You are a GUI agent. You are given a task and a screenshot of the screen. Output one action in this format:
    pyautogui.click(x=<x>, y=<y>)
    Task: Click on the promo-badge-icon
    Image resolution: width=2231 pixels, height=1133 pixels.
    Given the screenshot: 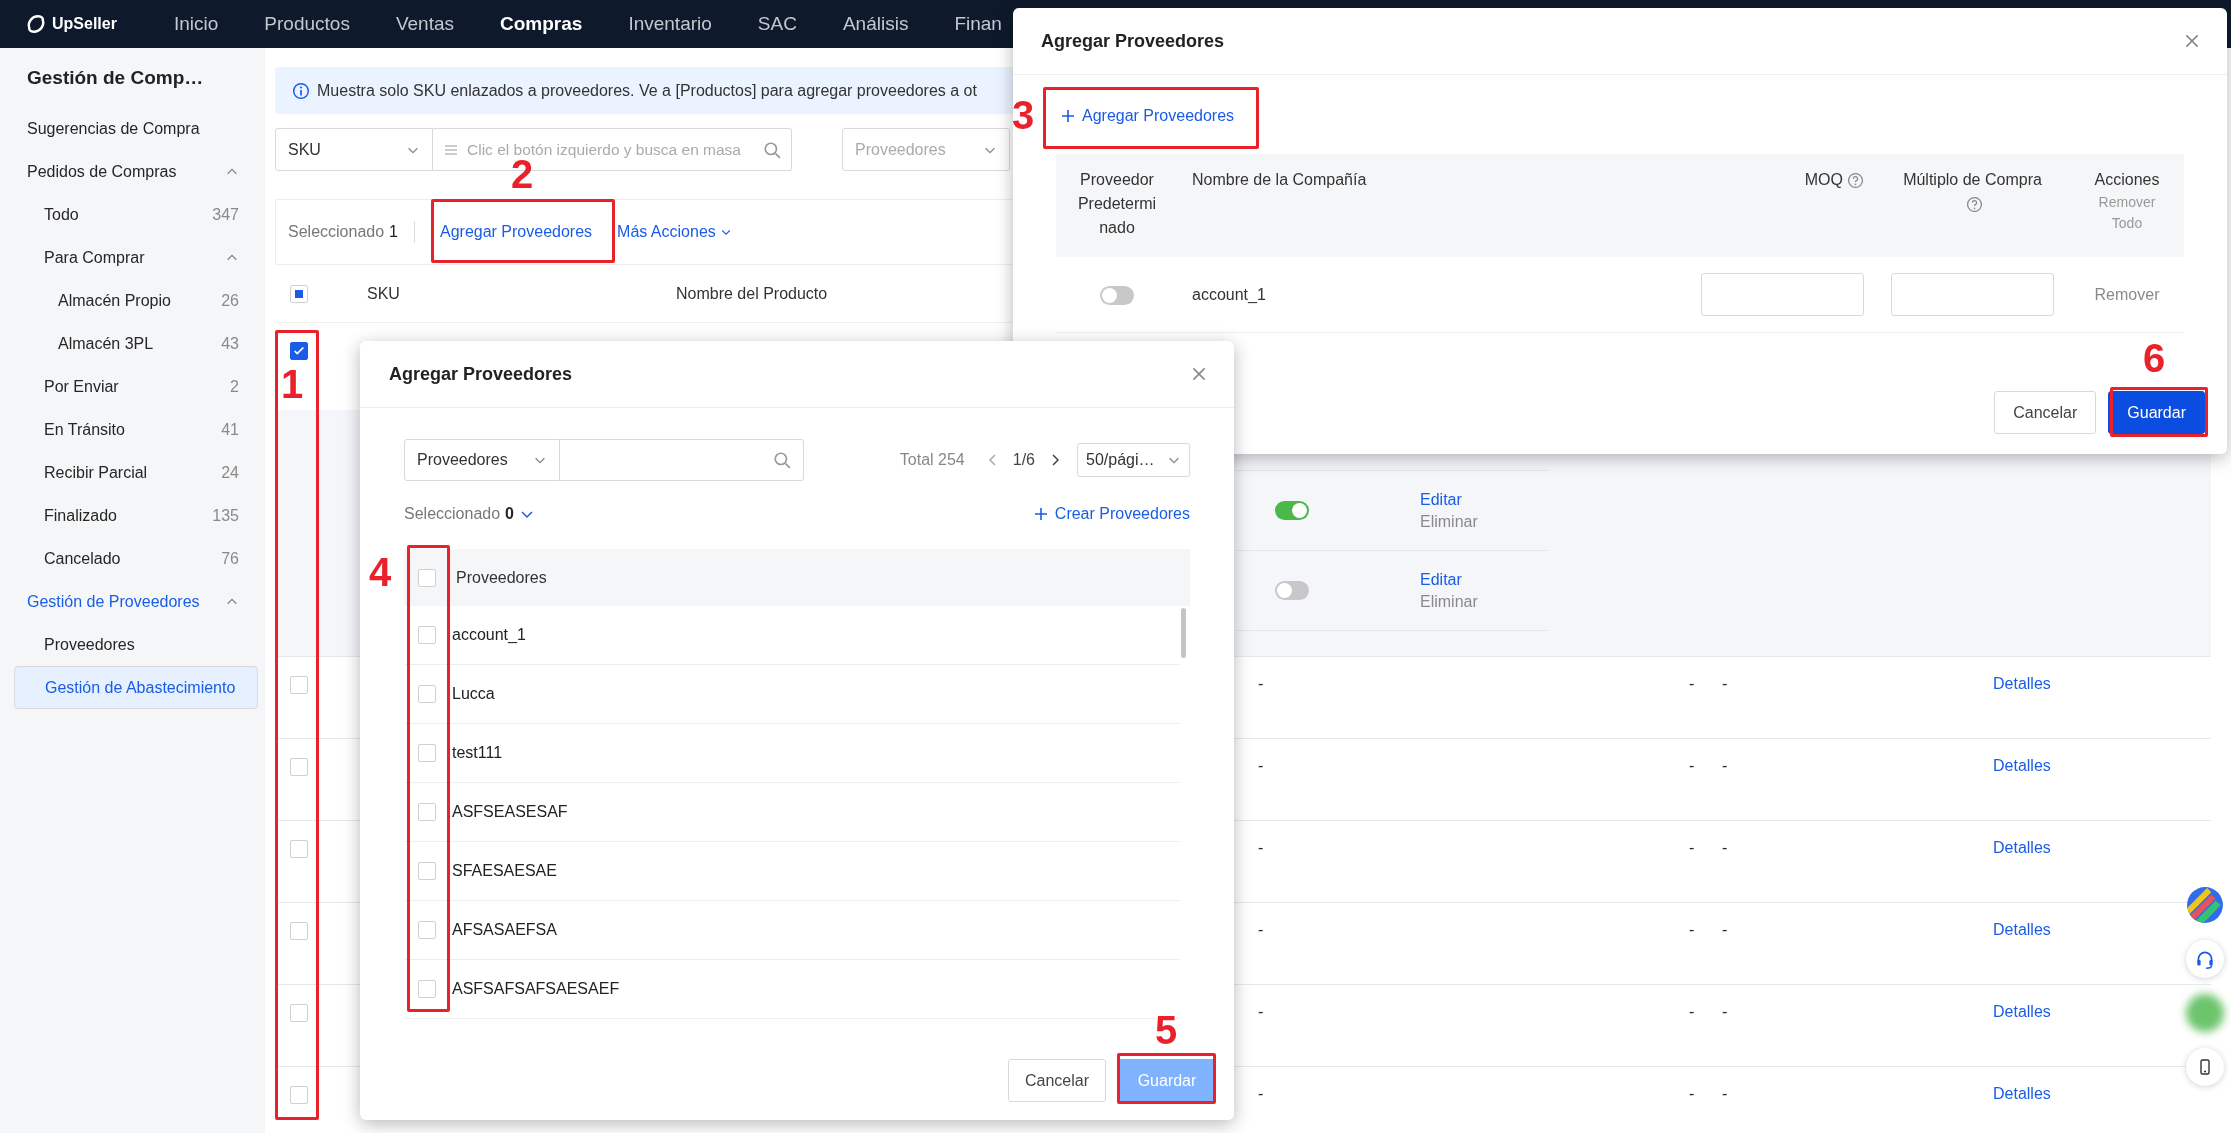 What is the action you would take?
    pyautogui.click(x=2205, y=905)
    